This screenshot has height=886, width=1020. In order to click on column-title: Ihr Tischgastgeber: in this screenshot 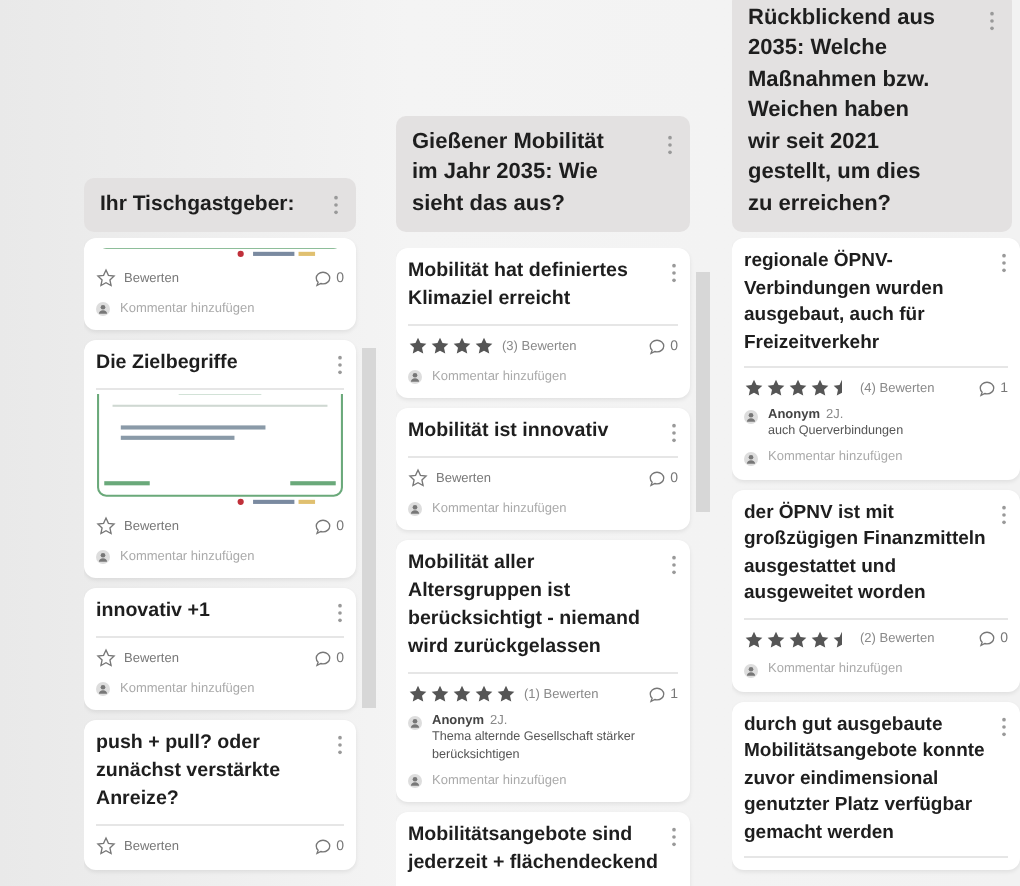, I will do `click(197, 204)`.